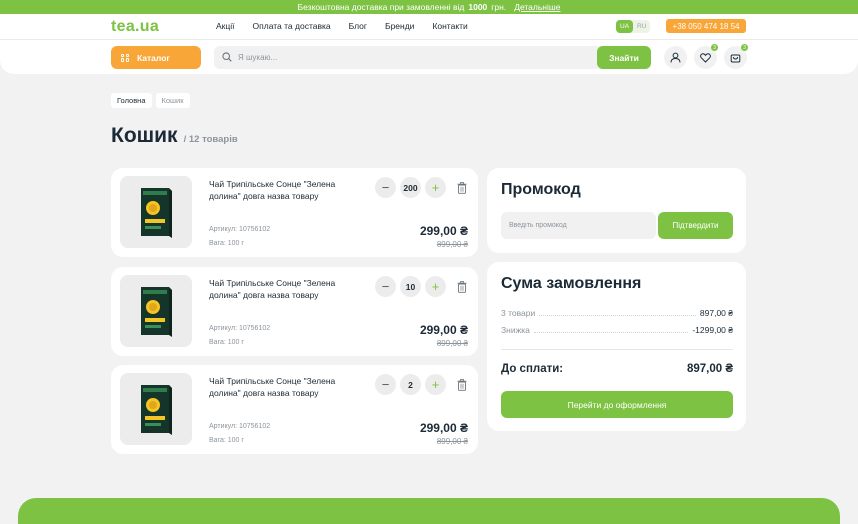  What do you see at coordinates (210, 139) in the screenshot?
I see `item-count: / 12 товарів` at bounding box center [210, 139].